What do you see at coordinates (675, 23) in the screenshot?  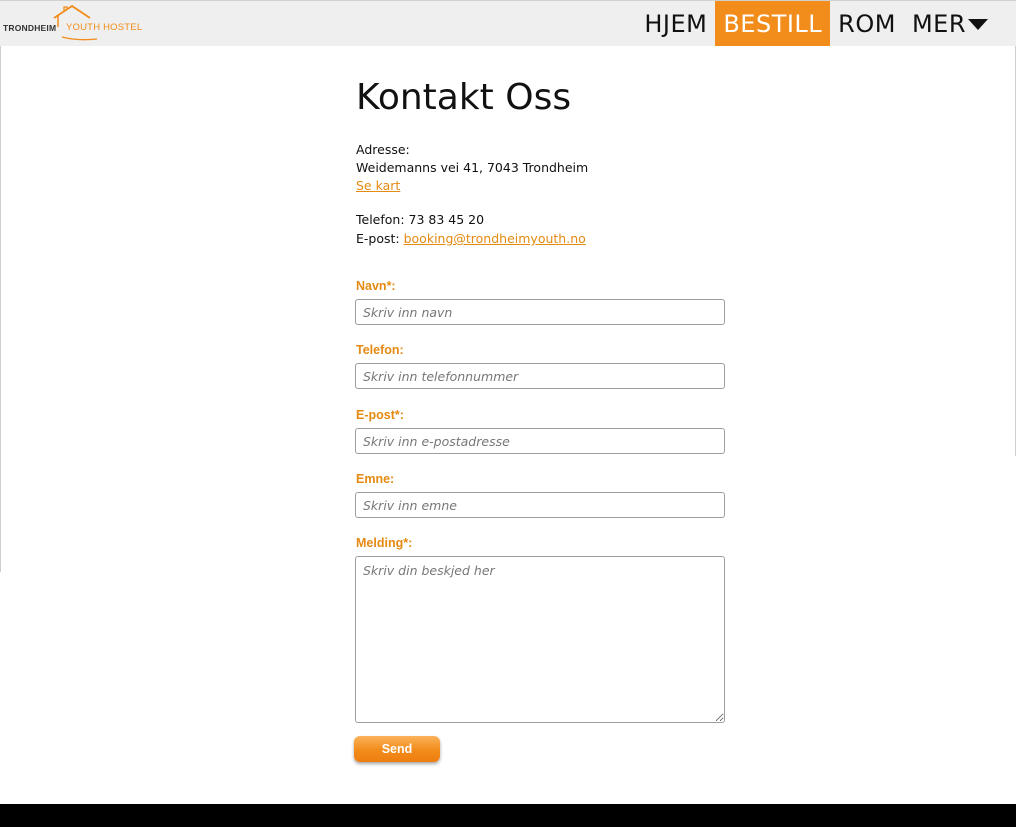 I see `nav-item-hjem: HJEM` at bounding box center [675, 23].